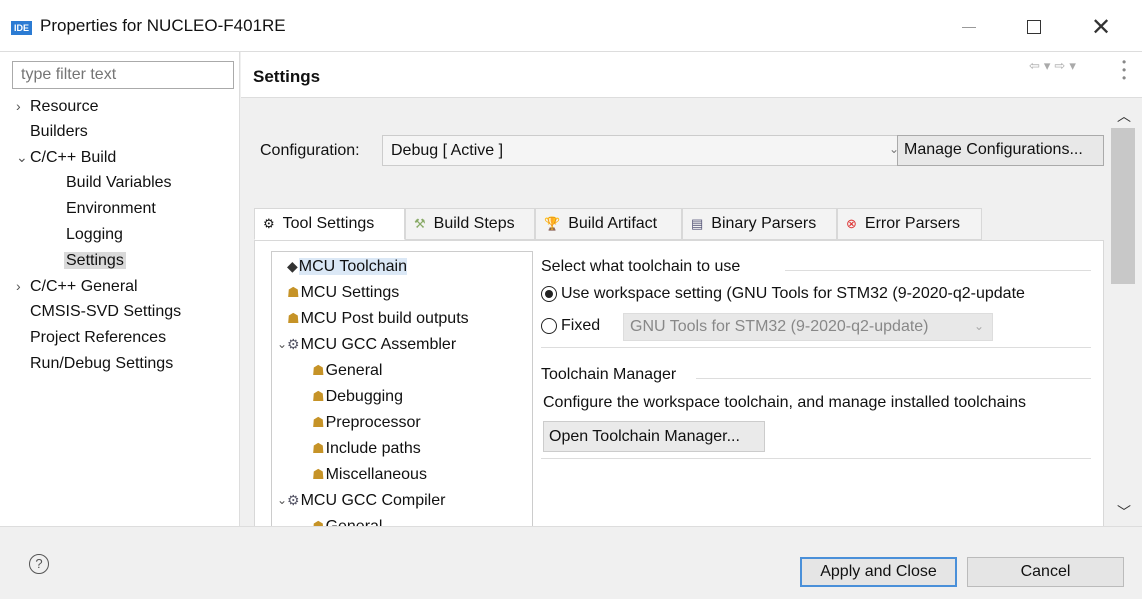 This screenshot has width=1142, height=599. I want to click on manager-group-title: Toolchain Manager, so click(609, 374).